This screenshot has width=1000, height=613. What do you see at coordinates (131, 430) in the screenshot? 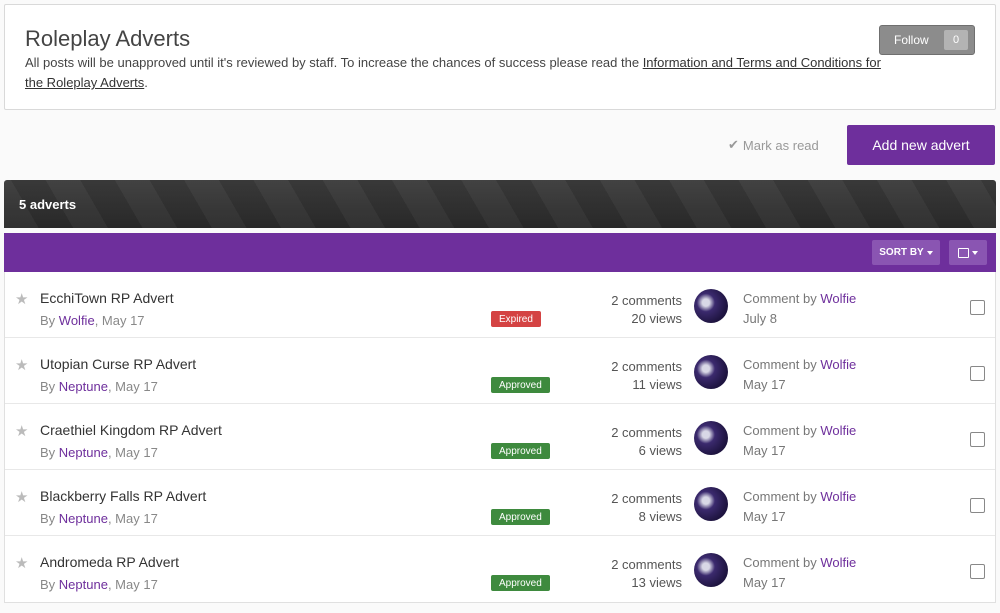
I see `advert-title: Craethiel Kingdom RP Advert` at bounding box center [131, 430].